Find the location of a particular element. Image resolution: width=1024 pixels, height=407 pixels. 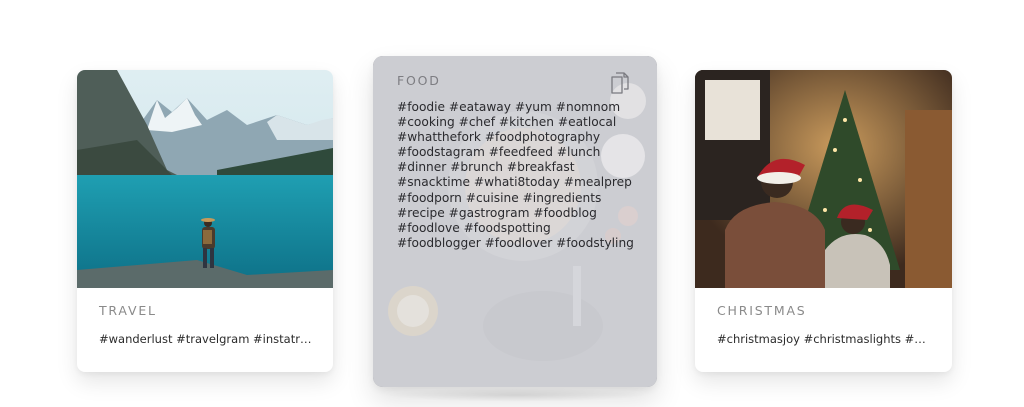

card-shadow is located at coordinates (516, 395).